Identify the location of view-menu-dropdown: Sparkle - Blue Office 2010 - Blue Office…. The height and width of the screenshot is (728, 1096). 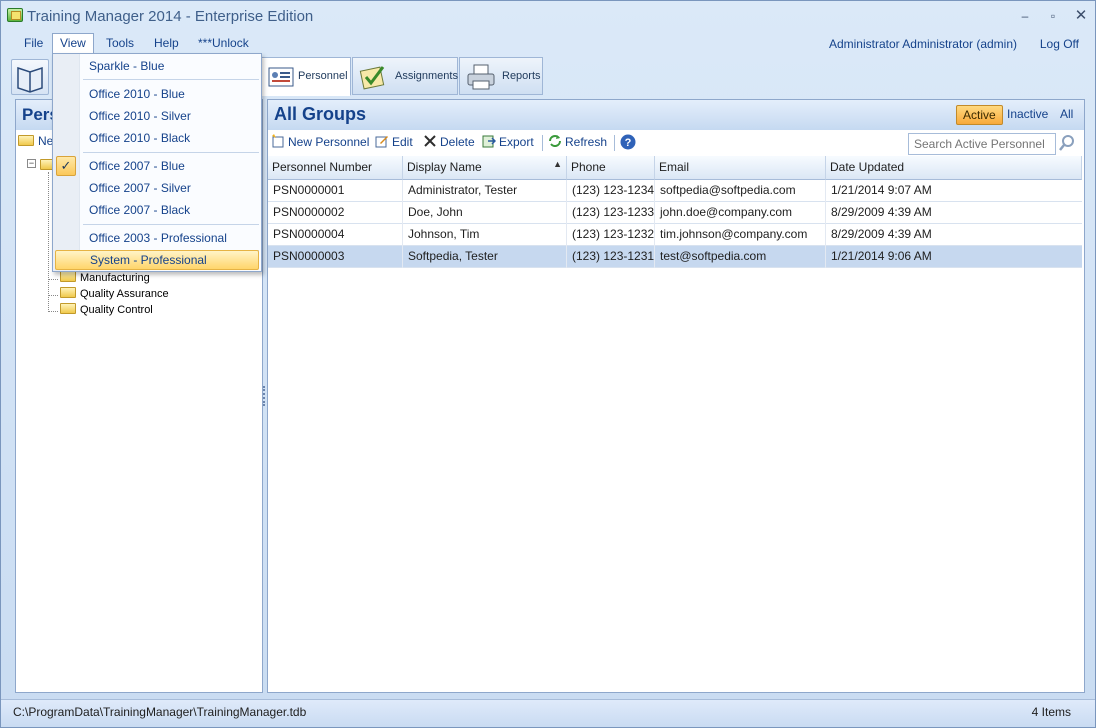
(157, 162).